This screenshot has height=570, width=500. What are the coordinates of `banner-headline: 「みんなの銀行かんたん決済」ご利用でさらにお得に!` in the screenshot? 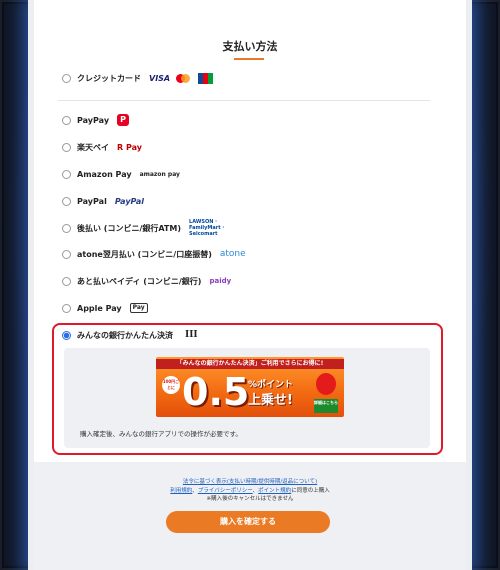 It's located at (250, 364).